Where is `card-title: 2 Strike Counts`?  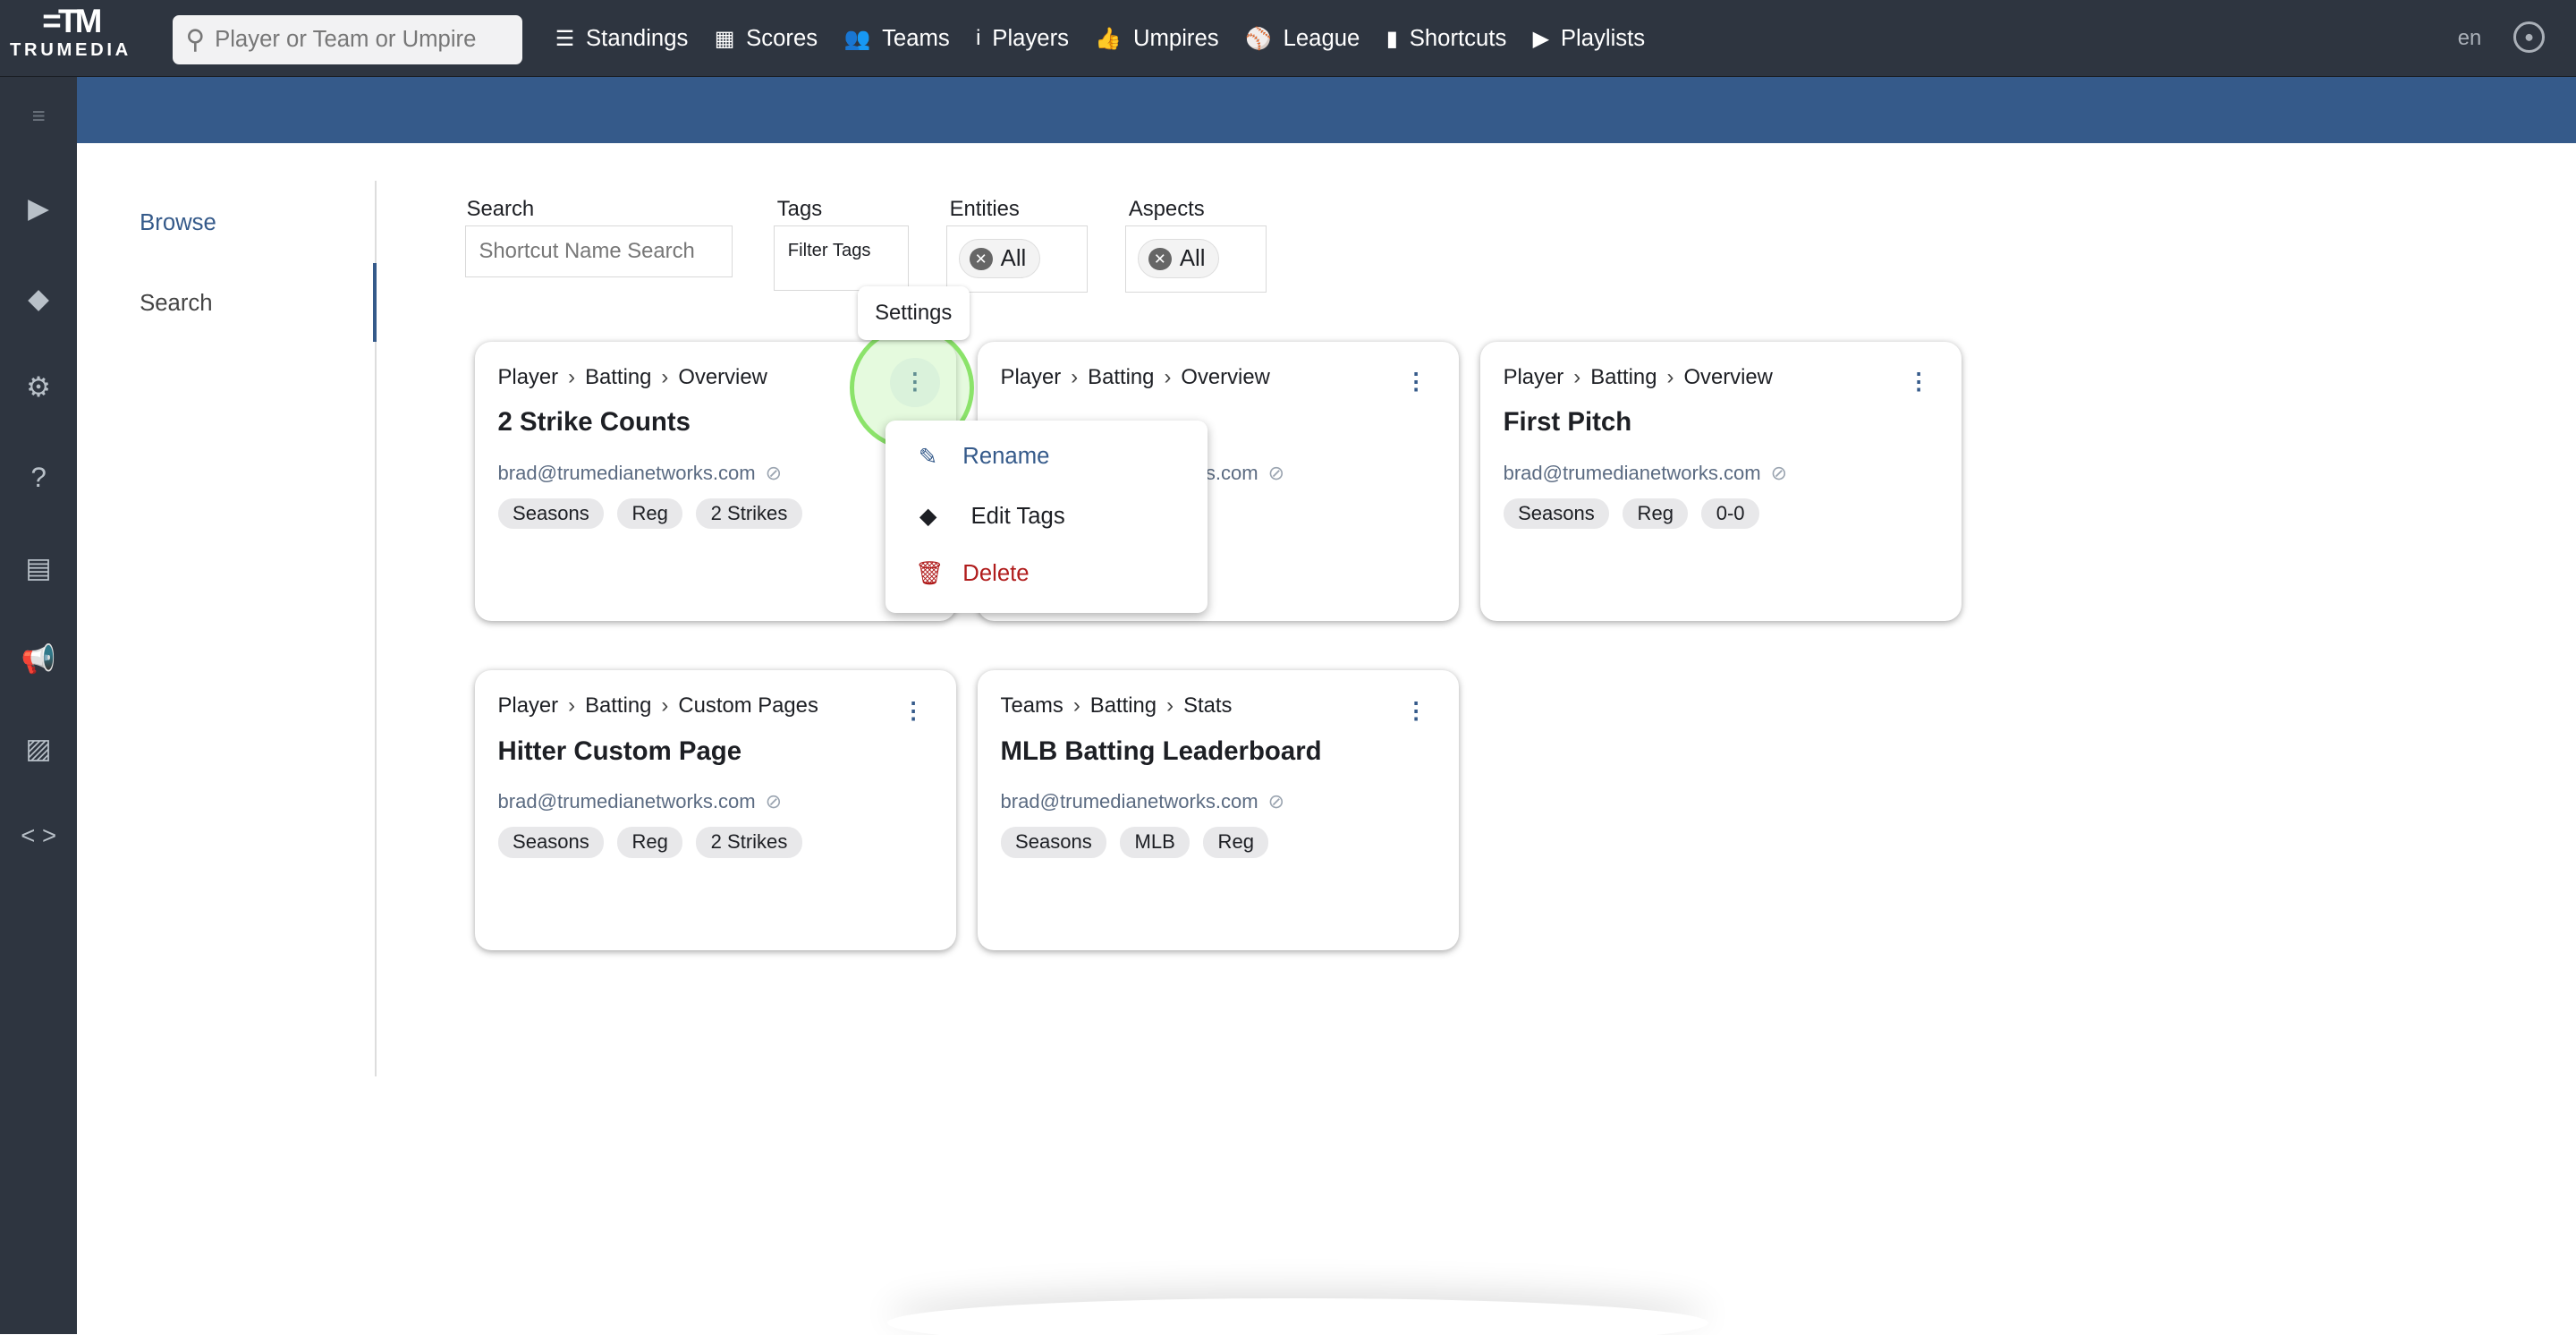 card-title: 2 Strike Counts is located at coordinates (594, 422).